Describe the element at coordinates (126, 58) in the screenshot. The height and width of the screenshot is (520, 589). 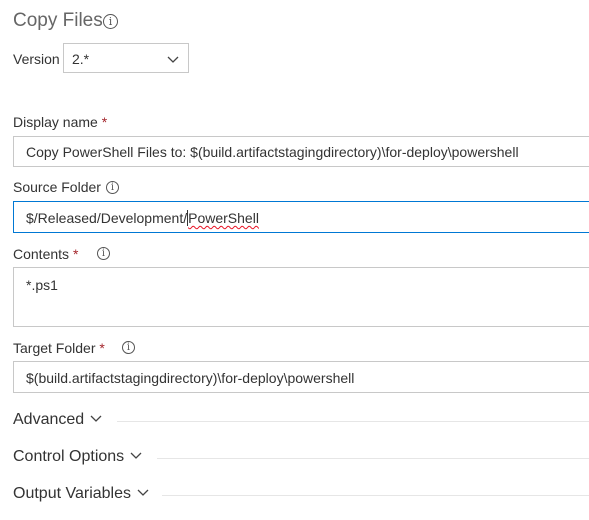
I see `version-select: 2.*` at that location.